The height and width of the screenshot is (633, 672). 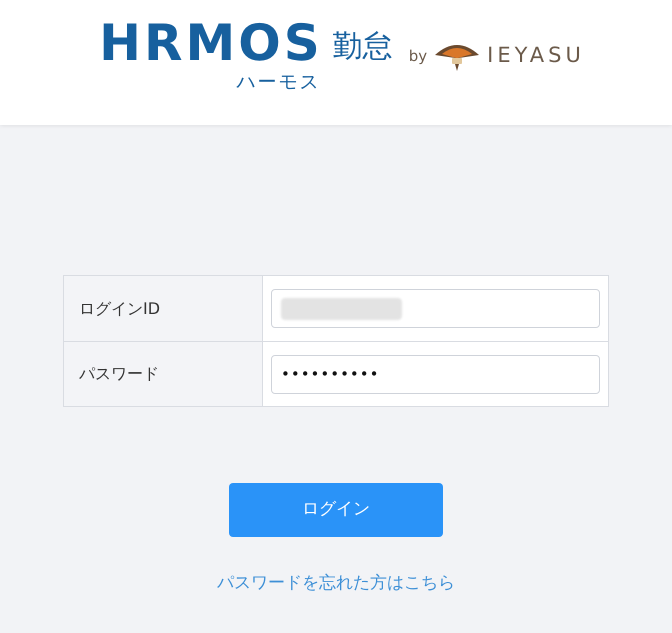 I want to click on partner-logo-text: IEYASU, so click(x=536, y=55).